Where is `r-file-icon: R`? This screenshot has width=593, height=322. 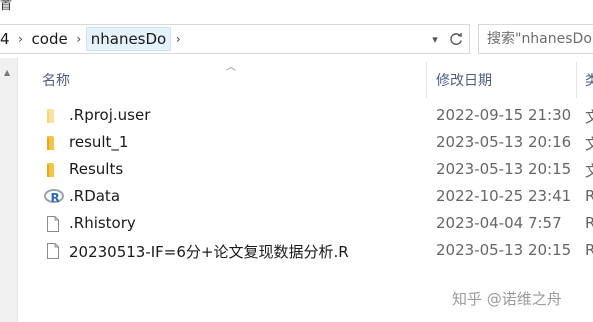
r-file-icon: R is located at coordinates (54, 197).